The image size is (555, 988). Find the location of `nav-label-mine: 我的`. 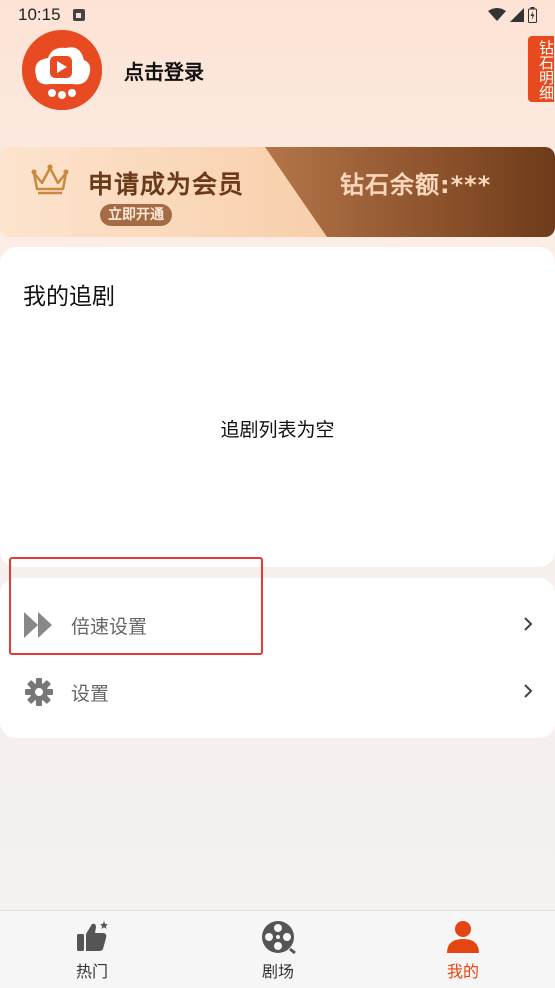

nav-label-mine: 我的 is located at coordinates (462, 971).